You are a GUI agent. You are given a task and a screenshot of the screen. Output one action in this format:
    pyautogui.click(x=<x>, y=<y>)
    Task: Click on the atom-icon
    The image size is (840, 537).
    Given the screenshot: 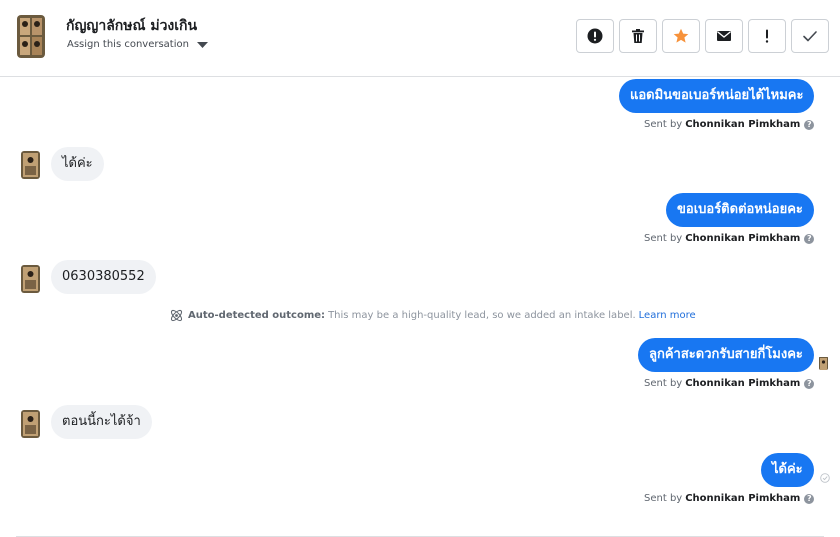 What is the action you would take?
    pyautogui.click(x=176, y=315)
    